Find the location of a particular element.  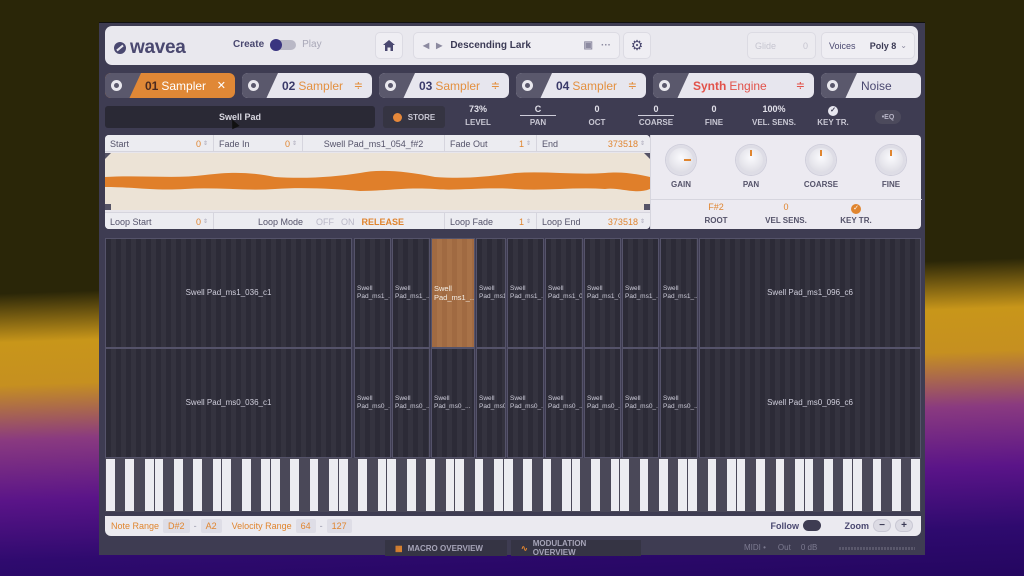

voices-control: Voices Poly 8 ⌄ is located at coordinates (868, 45).